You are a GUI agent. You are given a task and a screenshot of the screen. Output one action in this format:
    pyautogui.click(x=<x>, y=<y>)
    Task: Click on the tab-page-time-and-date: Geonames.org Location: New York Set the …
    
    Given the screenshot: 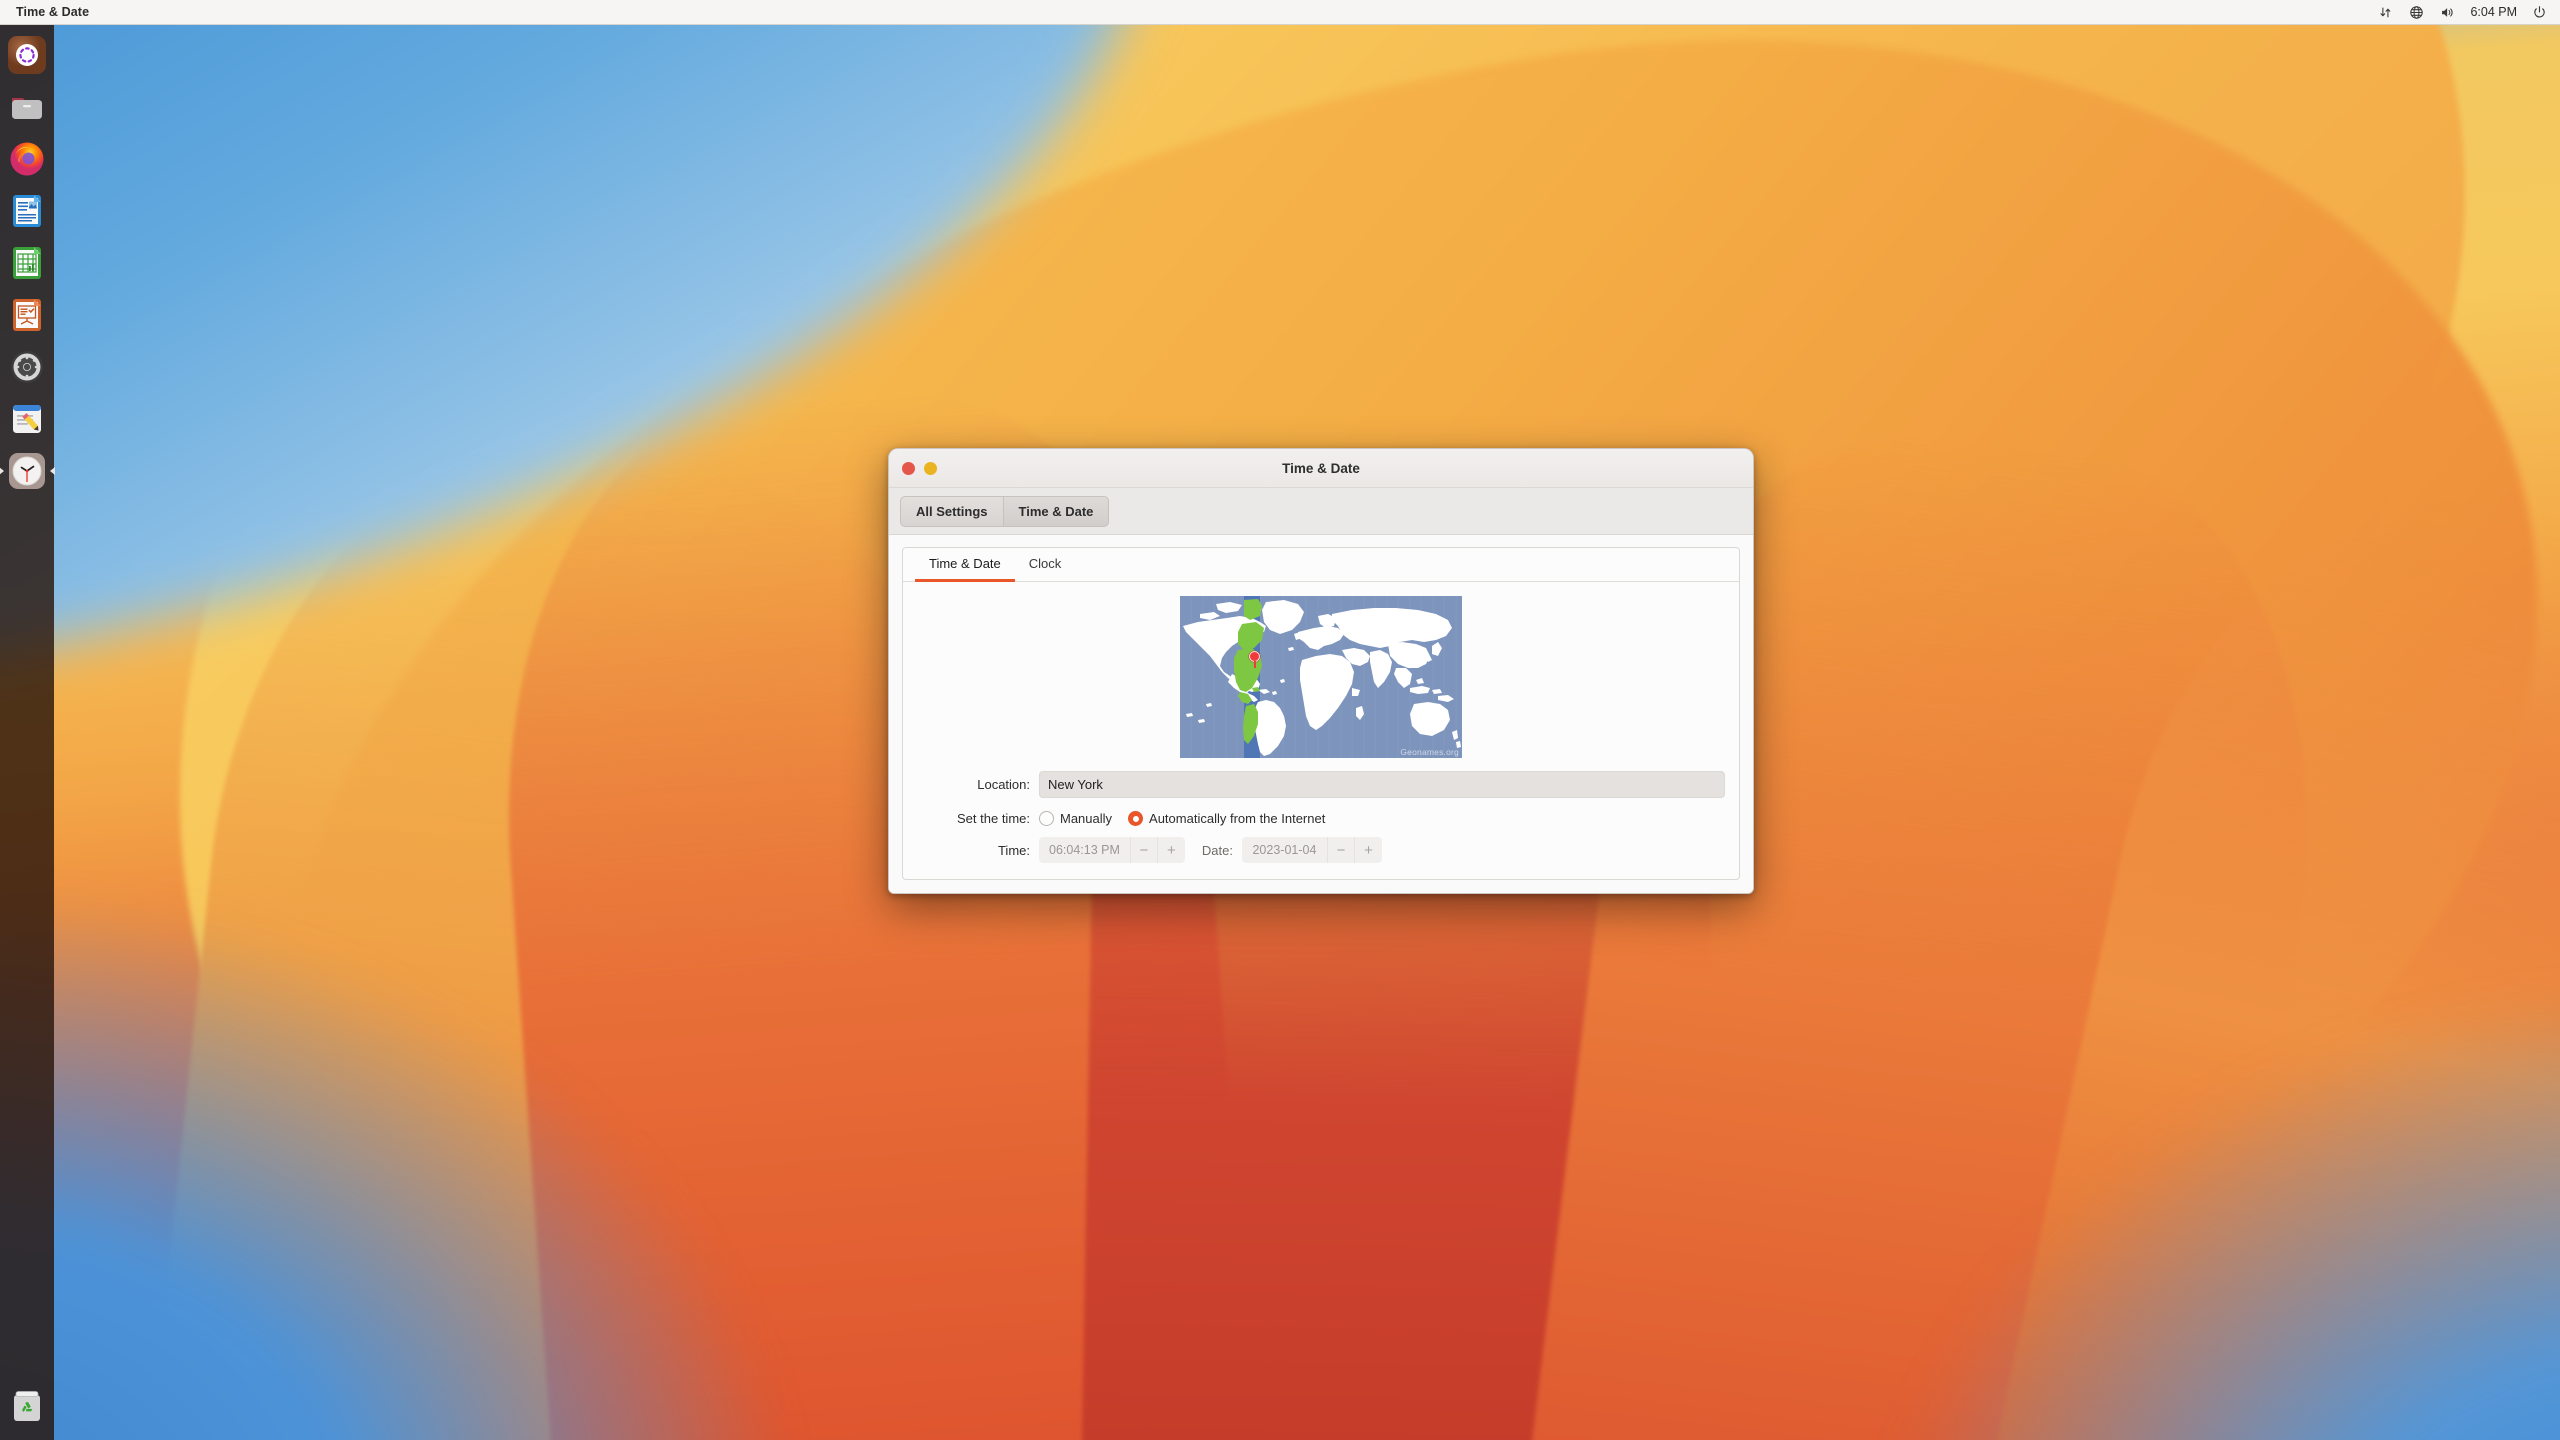 What is the action you would take?
    pyautogui.click(x=1321, y=730)
    